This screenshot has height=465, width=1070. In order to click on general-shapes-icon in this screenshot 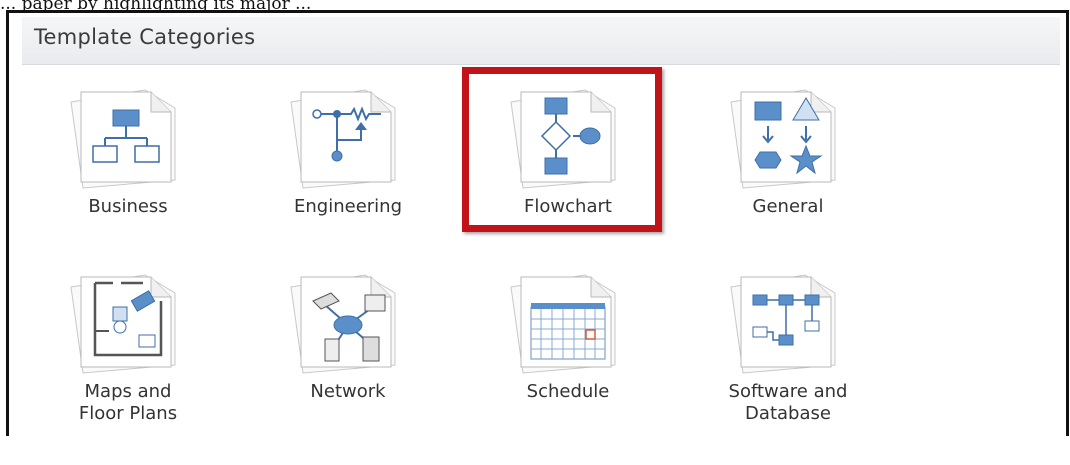, I will do `click(783, 139)`.